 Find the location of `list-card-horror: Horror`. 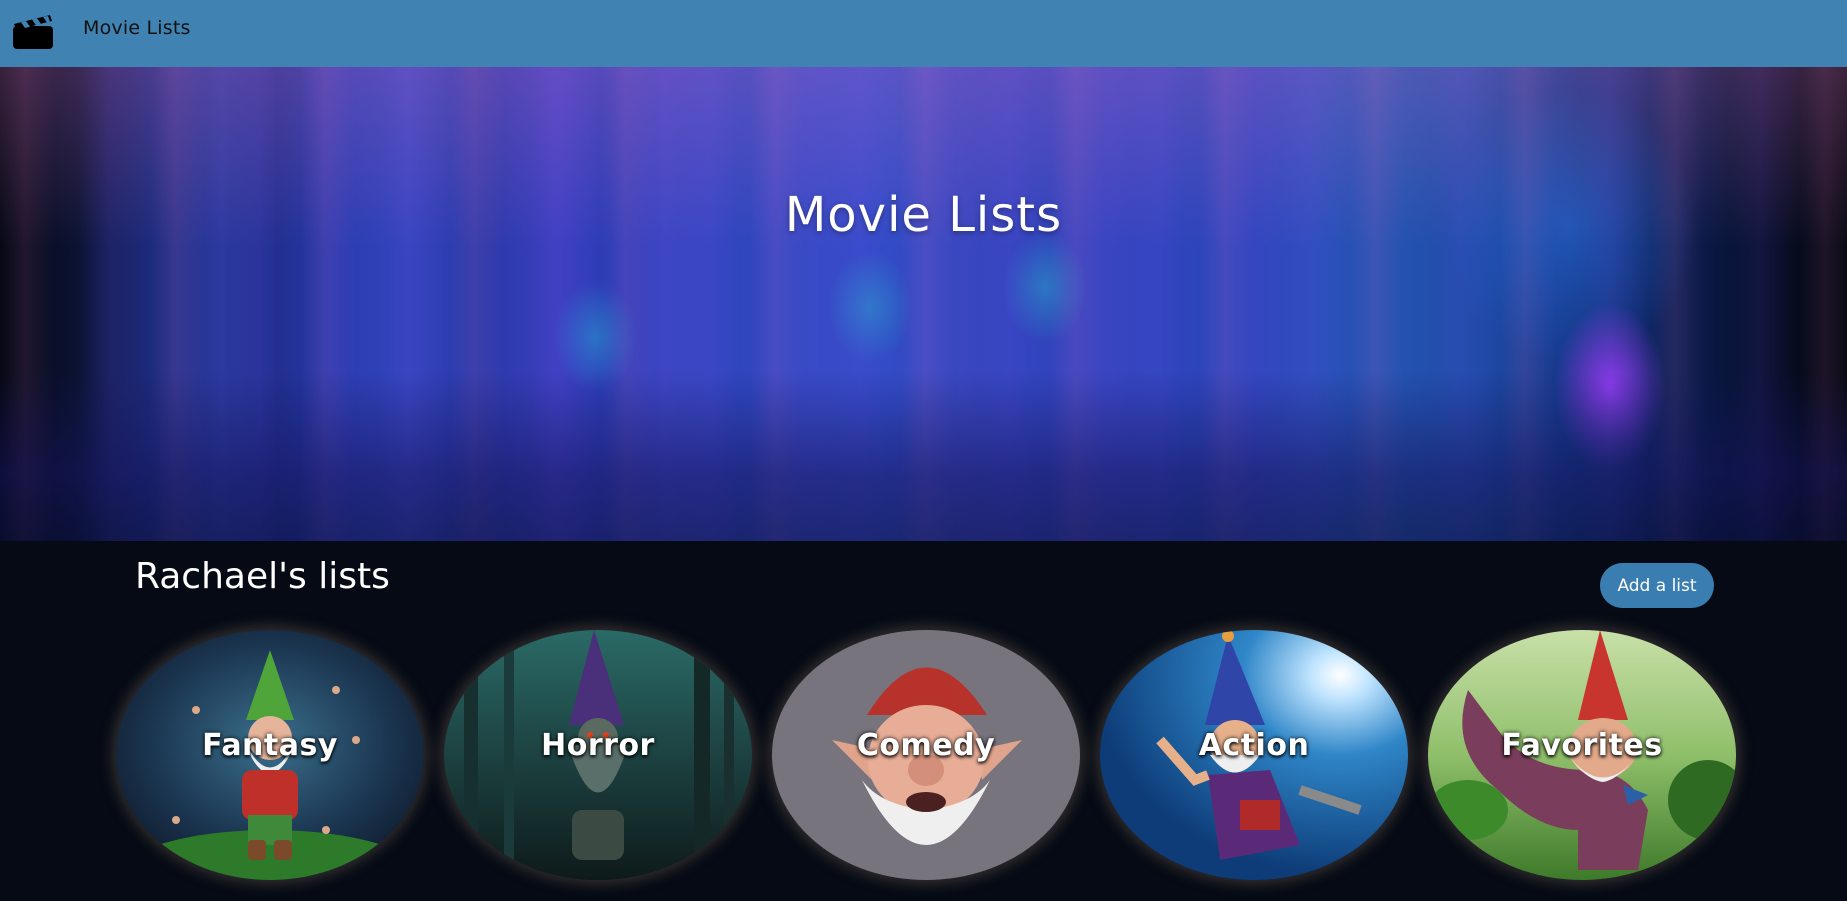

list-card-horror: Horror is located at coordinates (598, 755).